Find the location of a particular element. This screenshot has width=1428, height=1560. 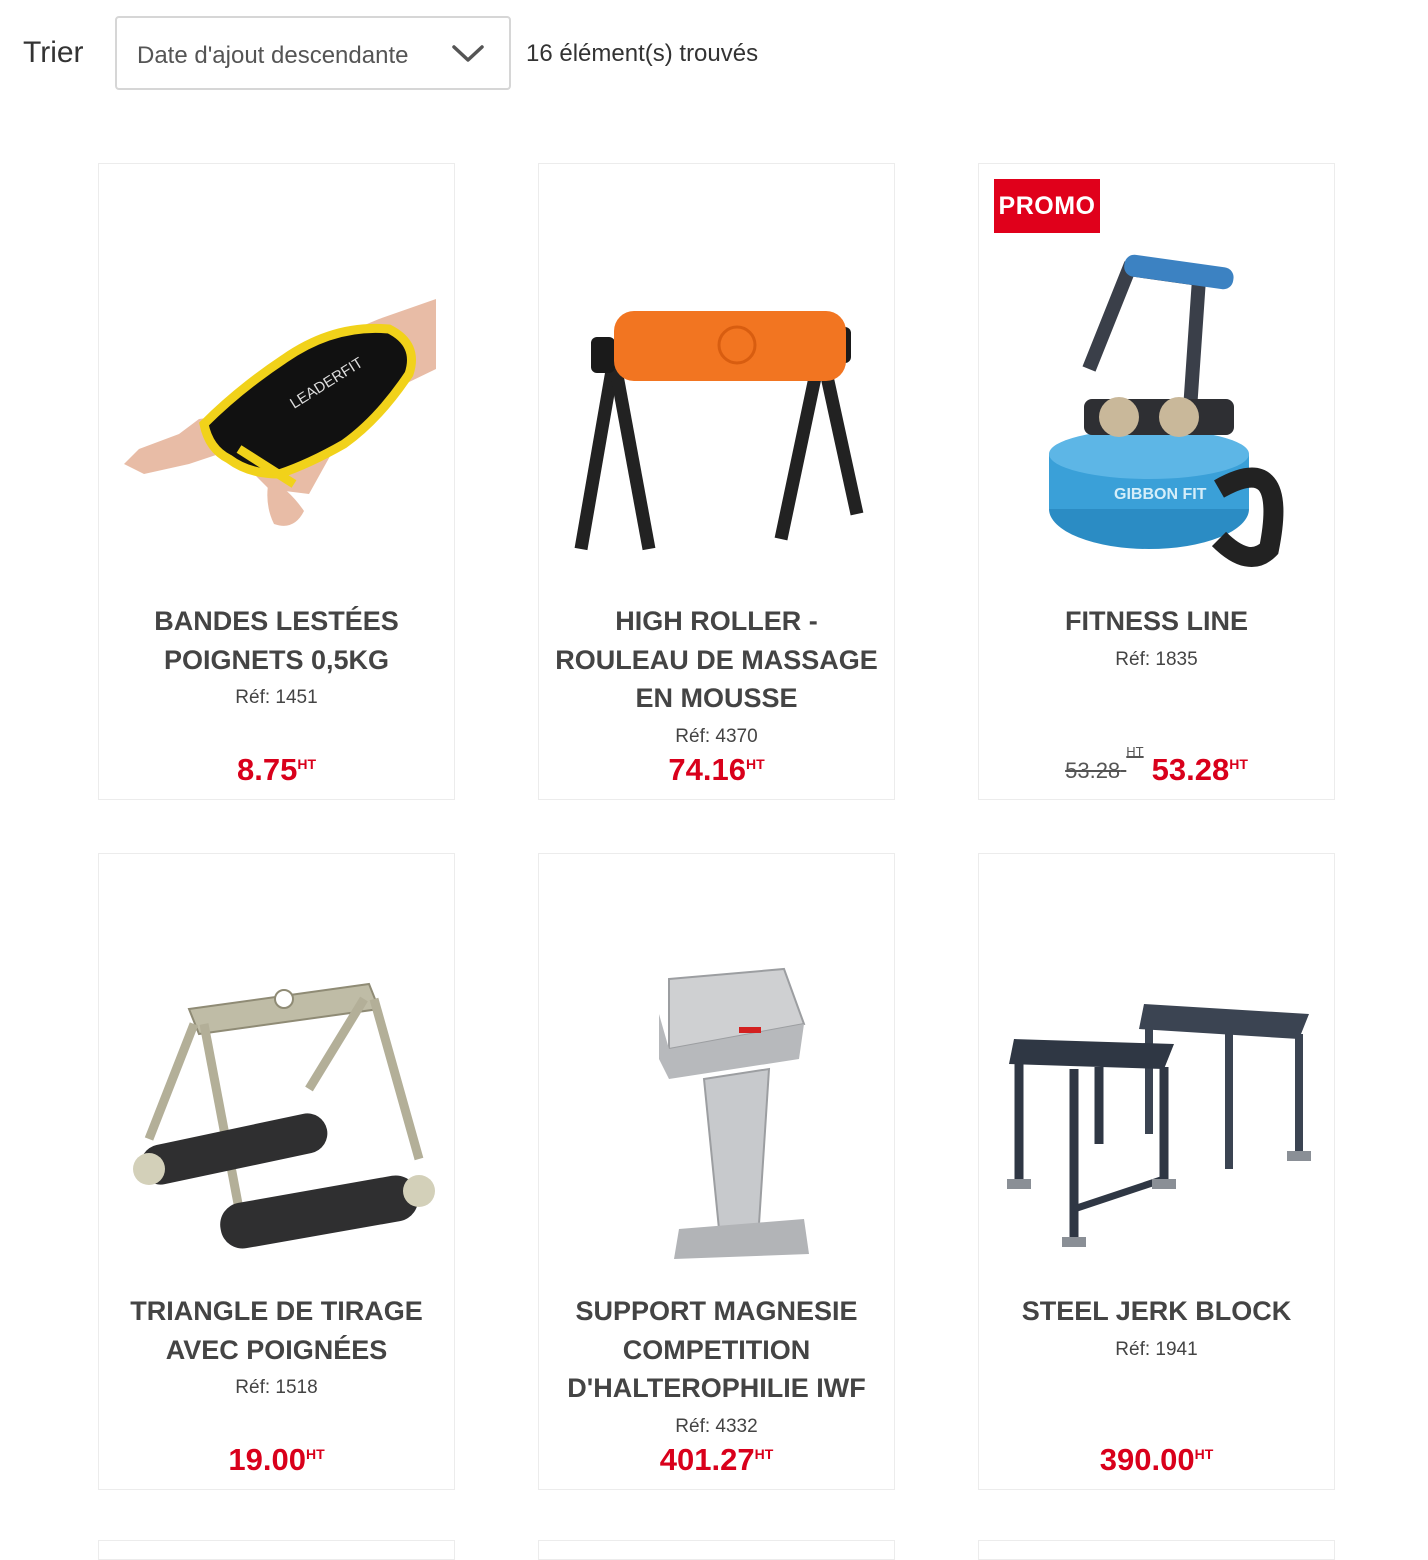

product-ref: Réf: 1835 is located at coordinates (1156, 659).